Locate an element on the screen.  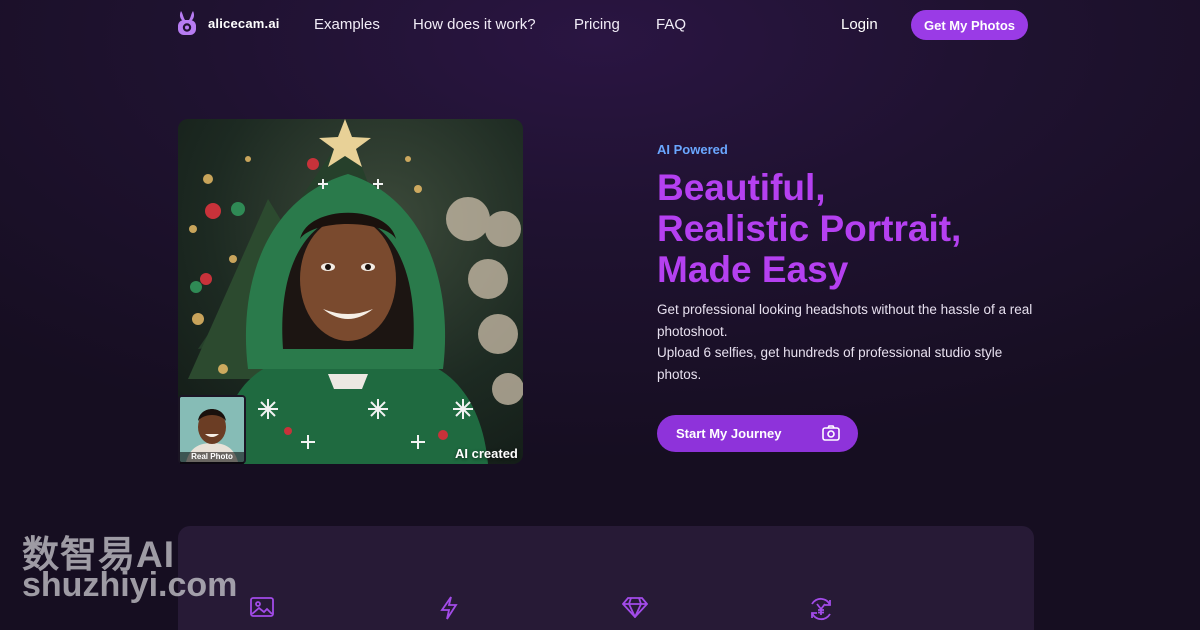
nav-link-how-it-works: How does it work? is located at coordinates (474, 24).